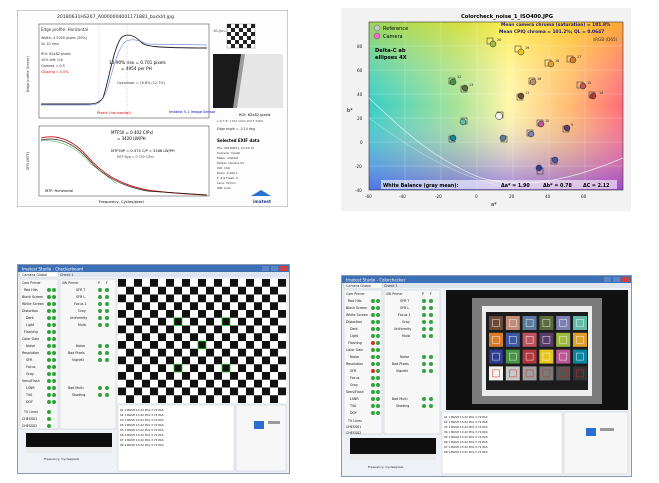 Image resolution: width=659 pixels, height=483 pixels. I want to click on y-axis-label: b*, so click(350, 111).